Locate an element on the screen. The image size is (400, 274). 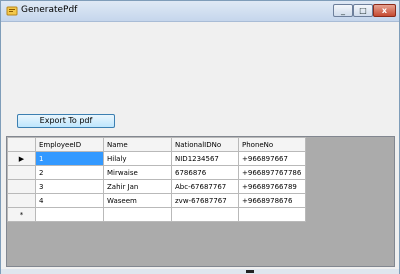
cell-phoneno: +966897767786 is located at coordinates (272, 172).